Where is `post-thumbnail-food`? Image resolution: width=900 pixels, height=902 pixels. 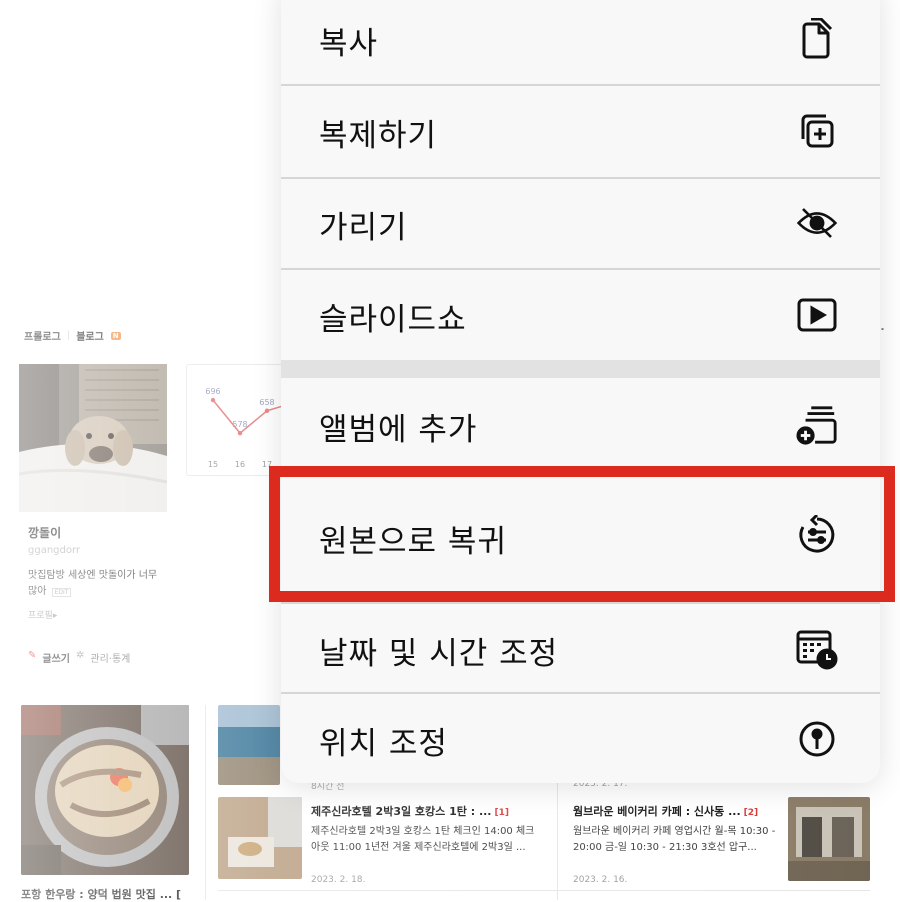
post-thumbnail-food is located at coordinates (105, 790).